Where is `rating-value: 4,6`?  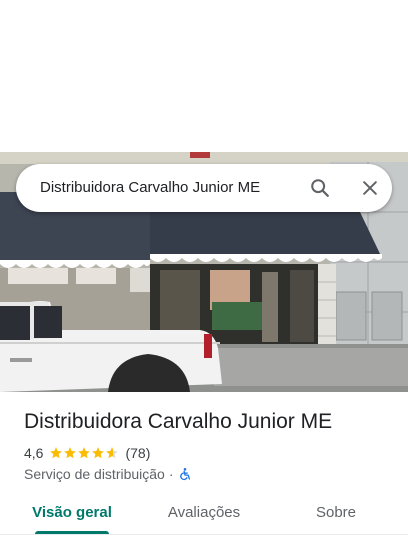 rating-value: 4,6 is located at coordinates (34, 453).